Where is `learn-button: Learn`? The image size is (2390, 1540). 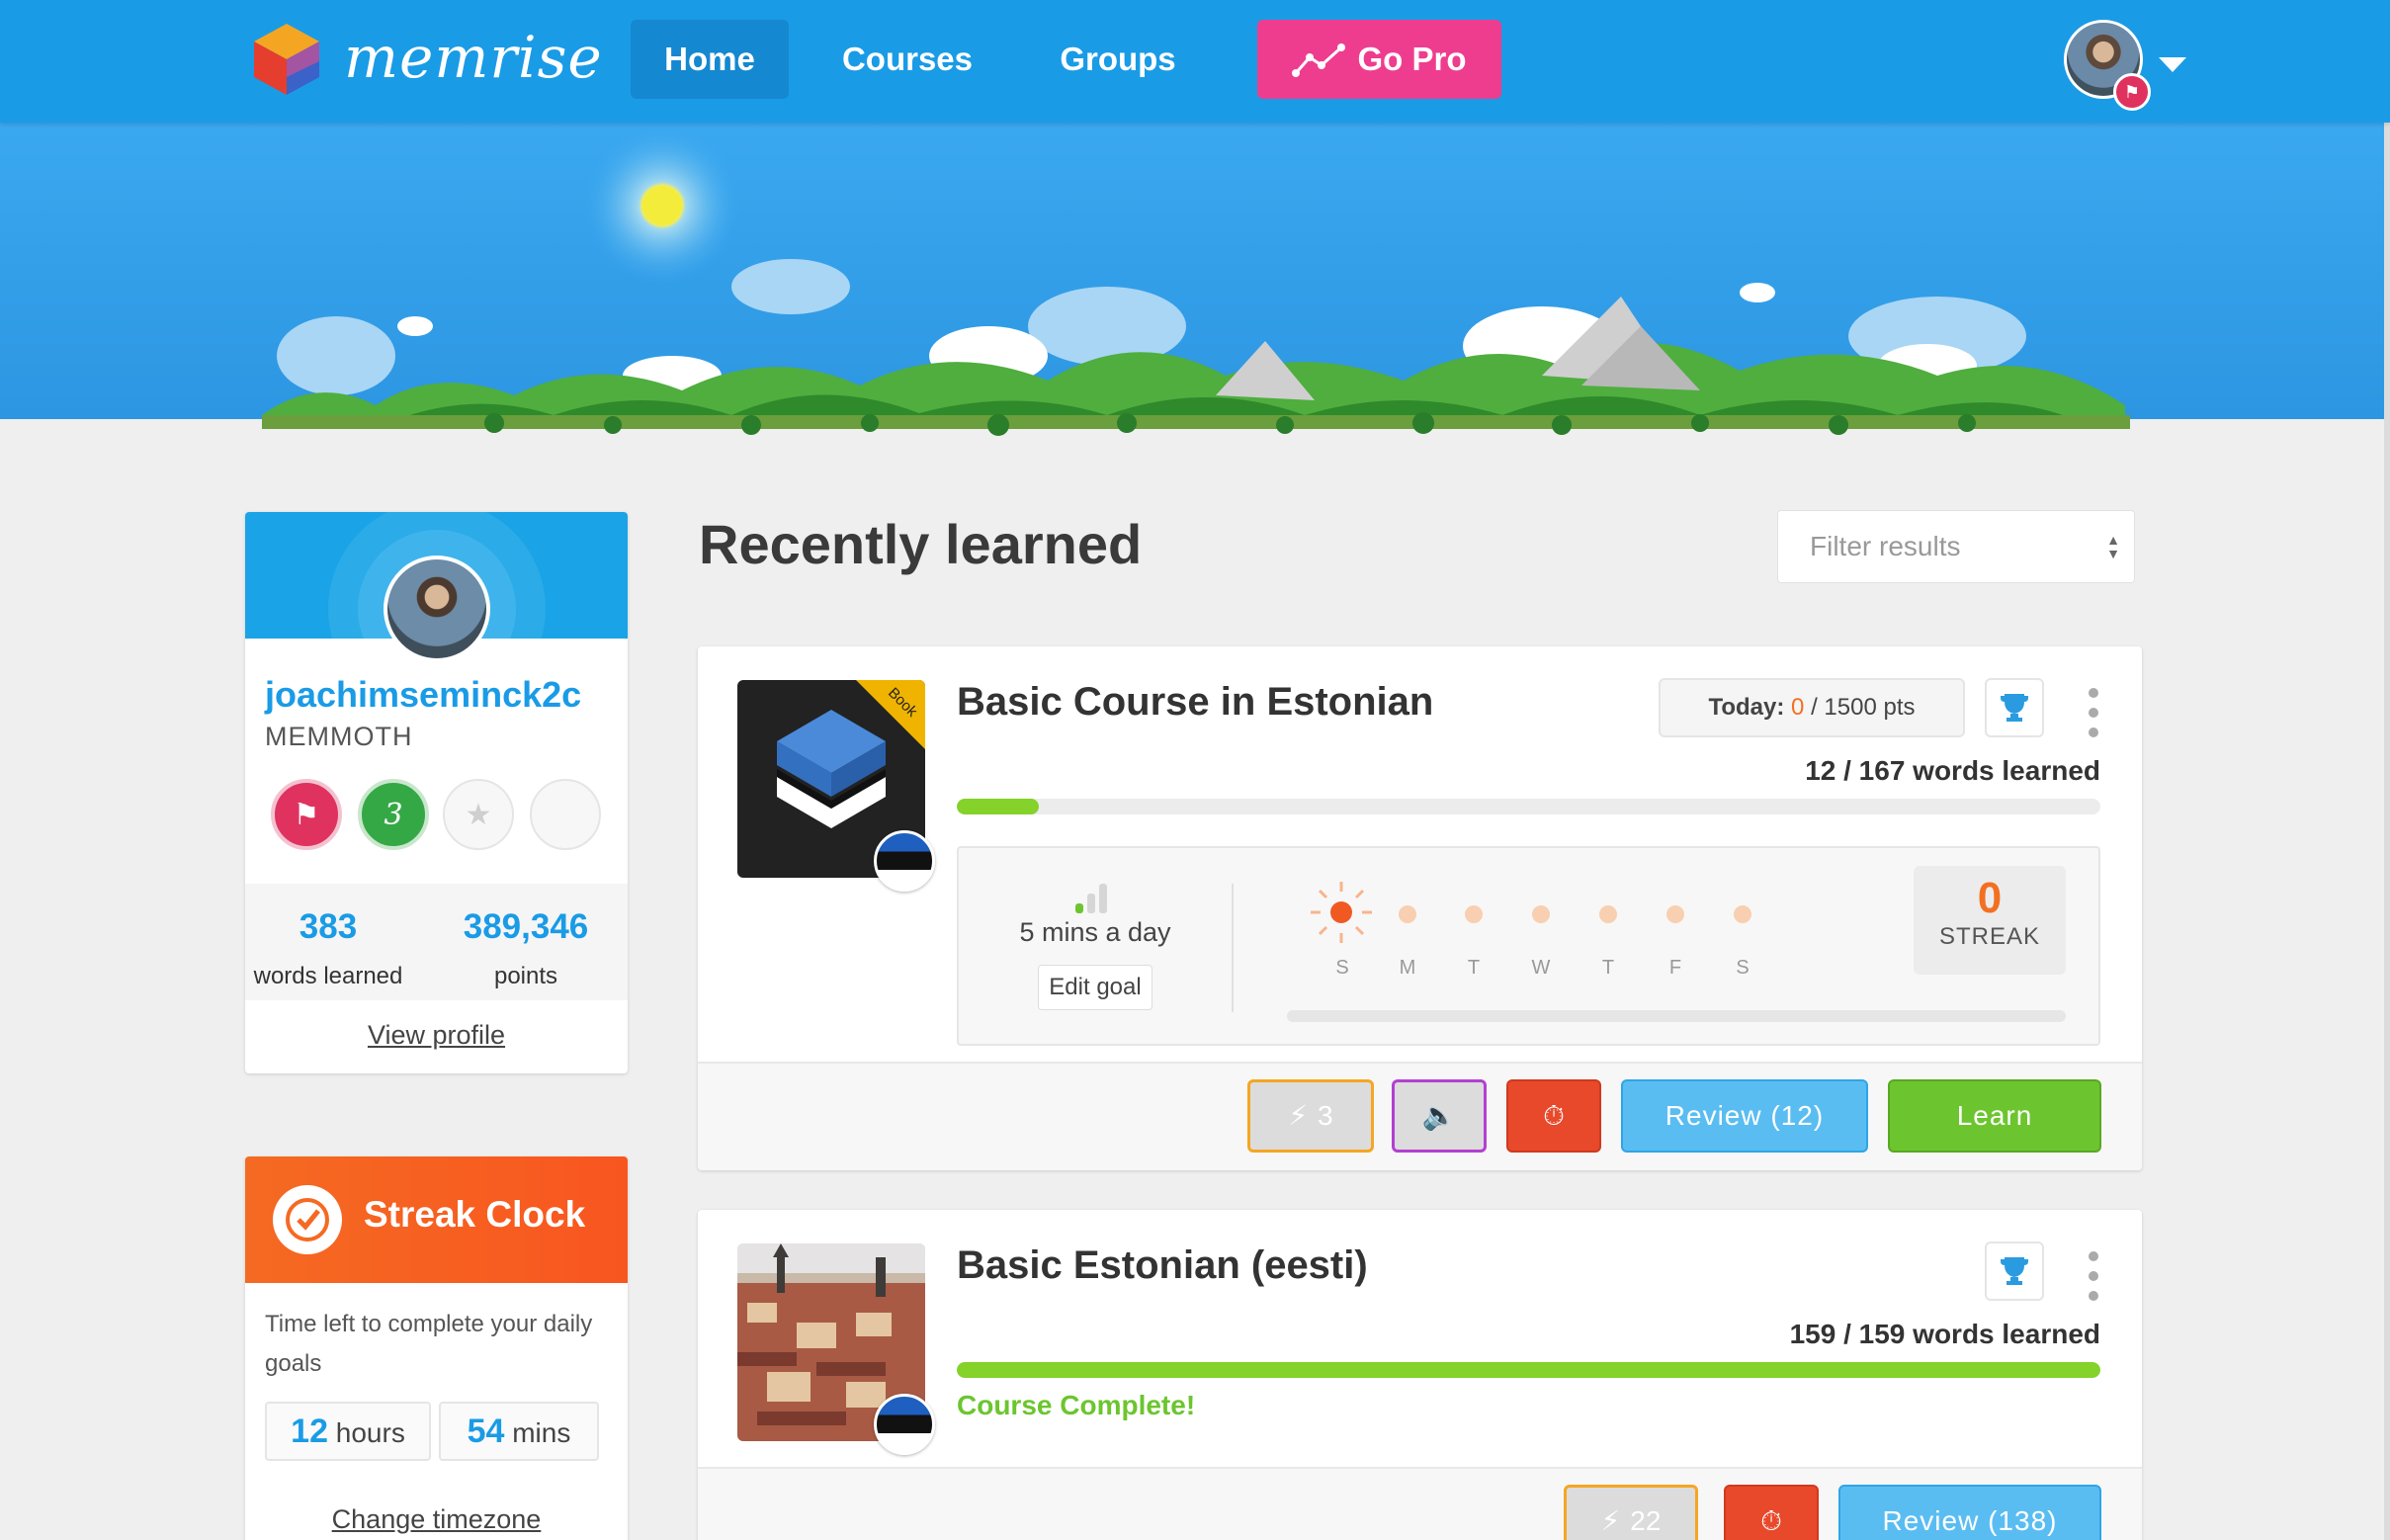
learn-button: Learn is located at coordinates (1994, 1116).